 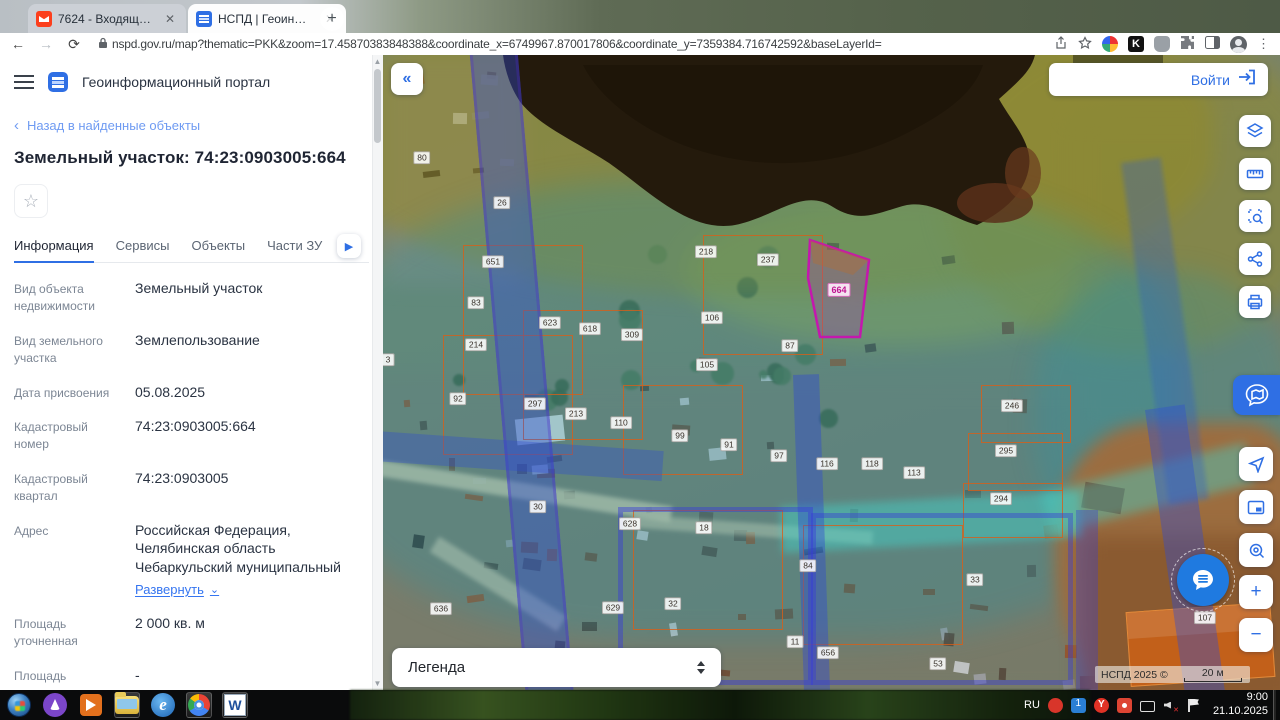 I want to click on menu-hamburger-icon, so click(x=24, y=82).